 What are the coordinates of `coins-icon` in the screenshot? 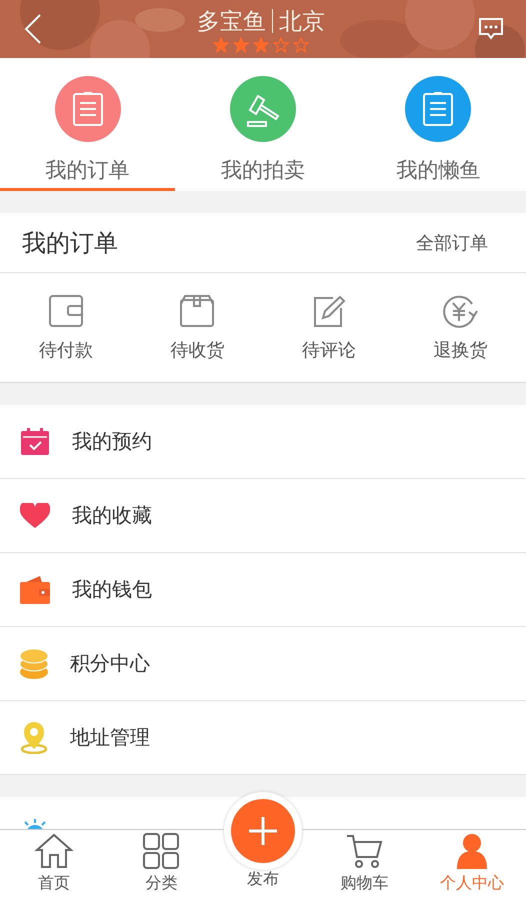 It's located at (34, 664).